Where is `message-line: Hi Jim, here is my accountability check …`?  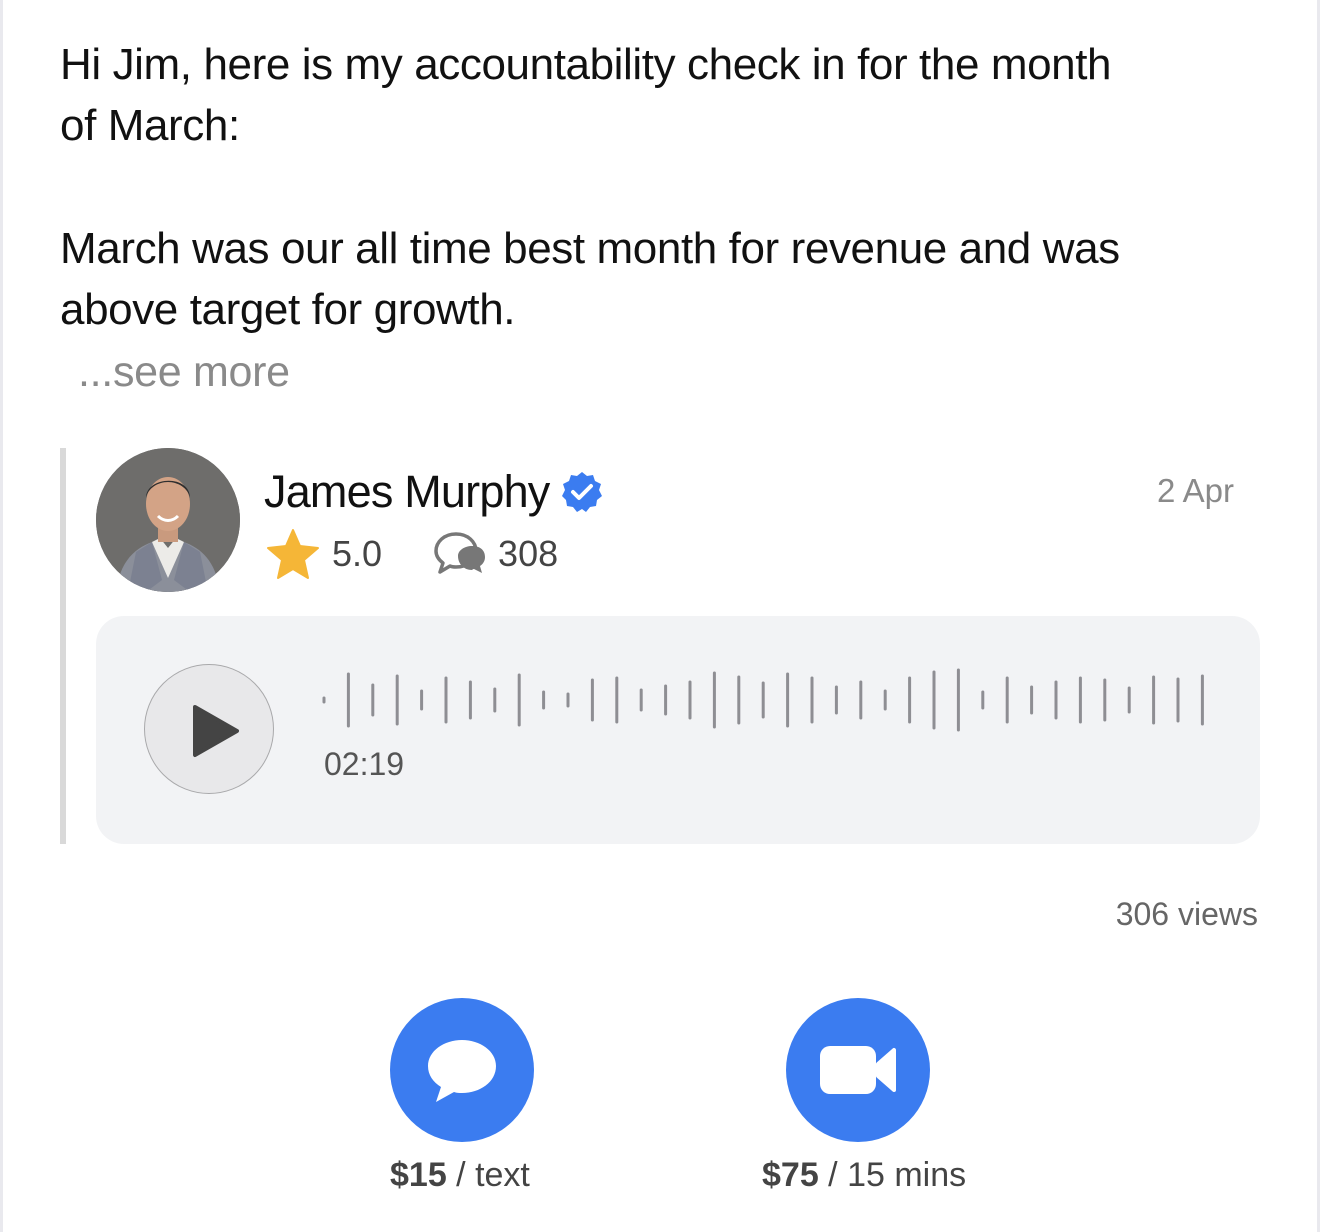 message-line: Hi Jim, here is my accountability check … is located at coordinates (586, 64).